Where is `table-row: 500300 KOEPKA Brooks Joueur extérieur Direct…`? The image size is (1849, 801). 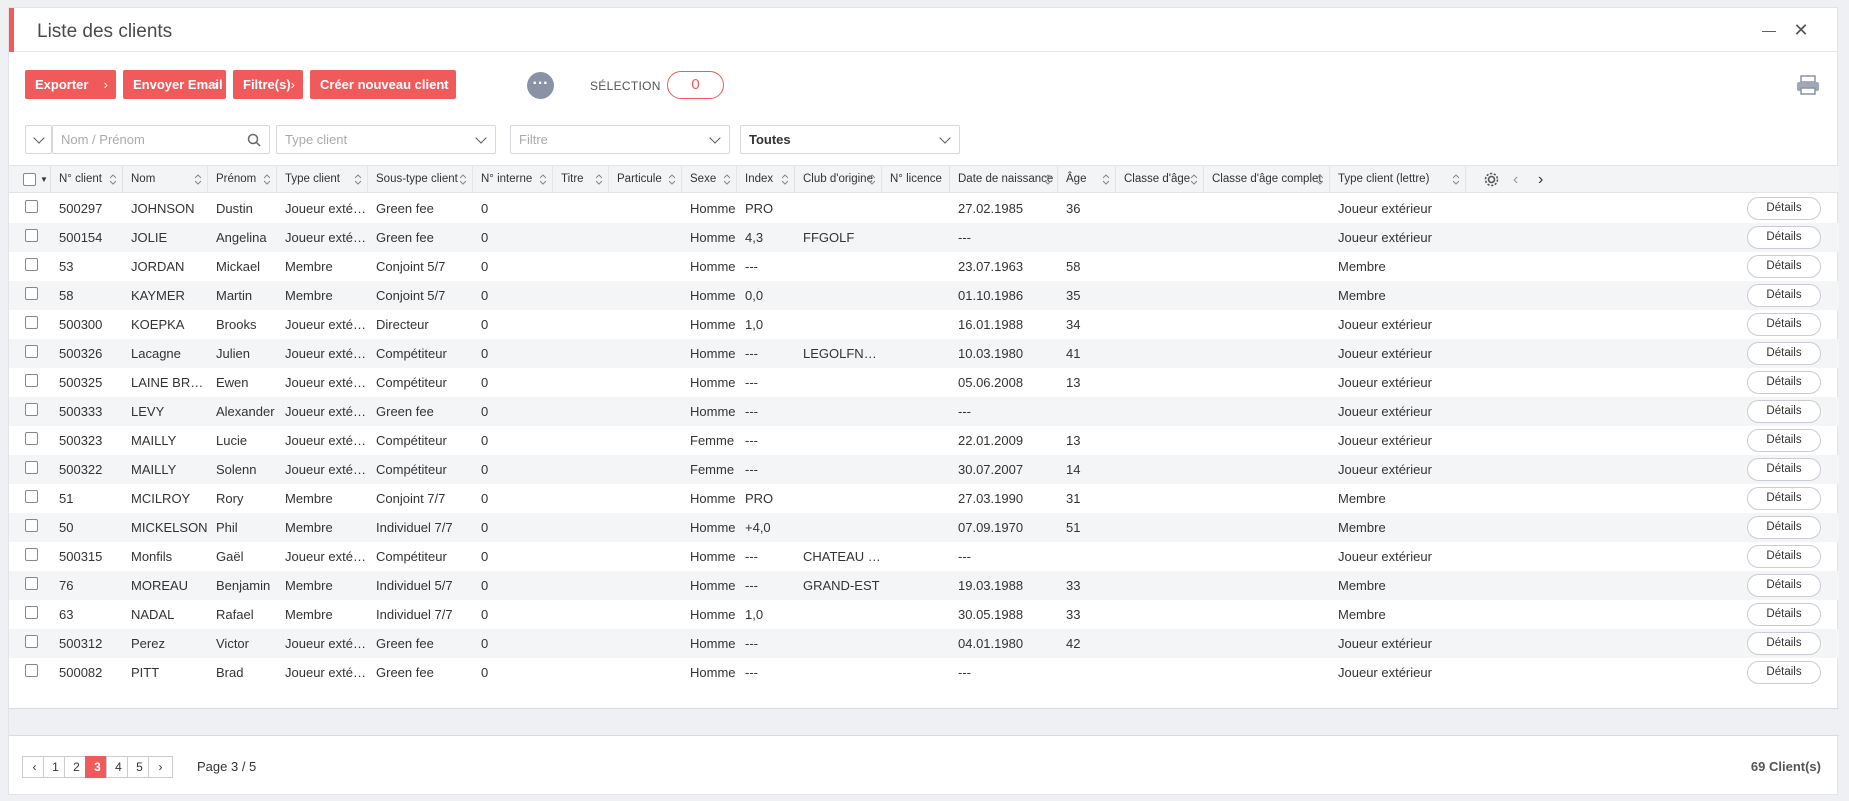 table-row: 500300 KOEPKA Brooks Joueur extérieur Direct… is located at coordinates (924, 324).